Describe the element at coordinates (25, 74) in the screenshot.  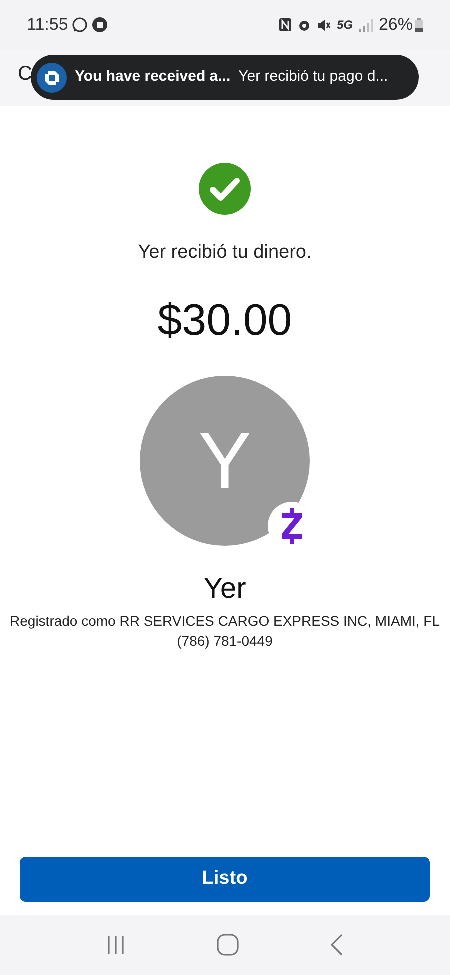
I see `header-title: C` at that location.